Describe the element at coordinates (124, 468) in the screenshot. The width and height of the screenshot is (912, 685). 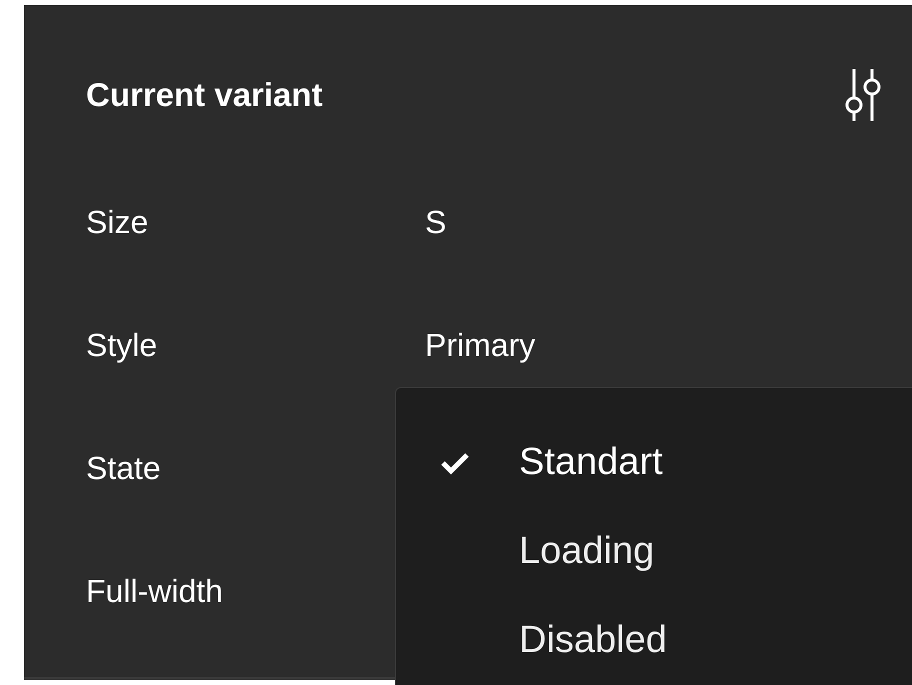
I see `property-label: State` at that location.